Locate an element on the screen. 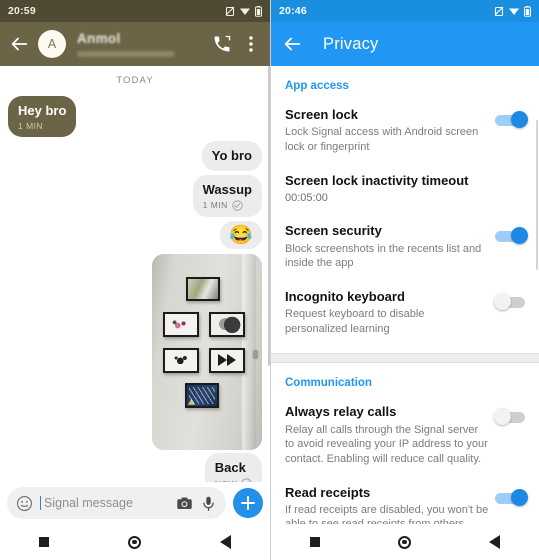  setting-title: Incognito keyboard is located at coordinates (345, 296).